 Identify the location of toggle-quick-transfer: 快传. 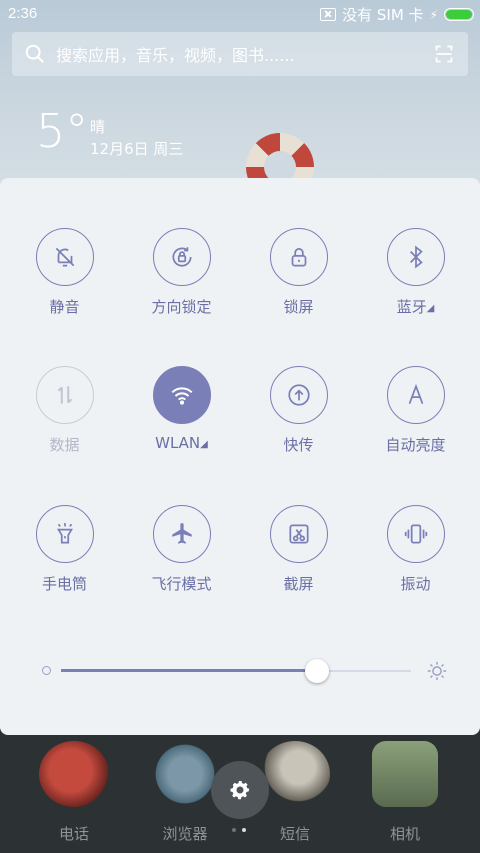
(298, 410).